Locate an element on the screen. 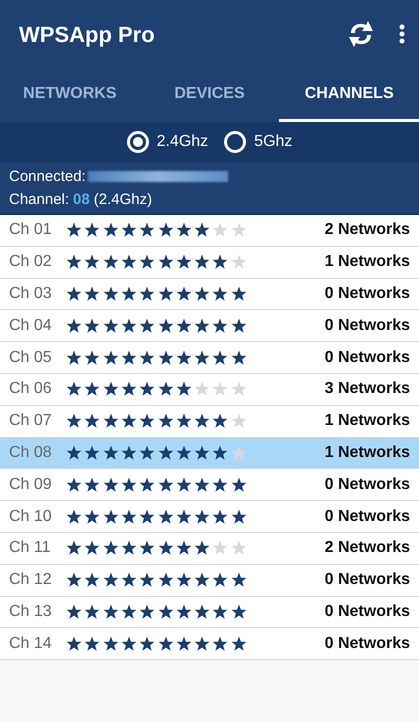 The width and height of the screenshot is (419, 722). channel-row: Ch 06 3 Networks is located at coordinates (209, 390).